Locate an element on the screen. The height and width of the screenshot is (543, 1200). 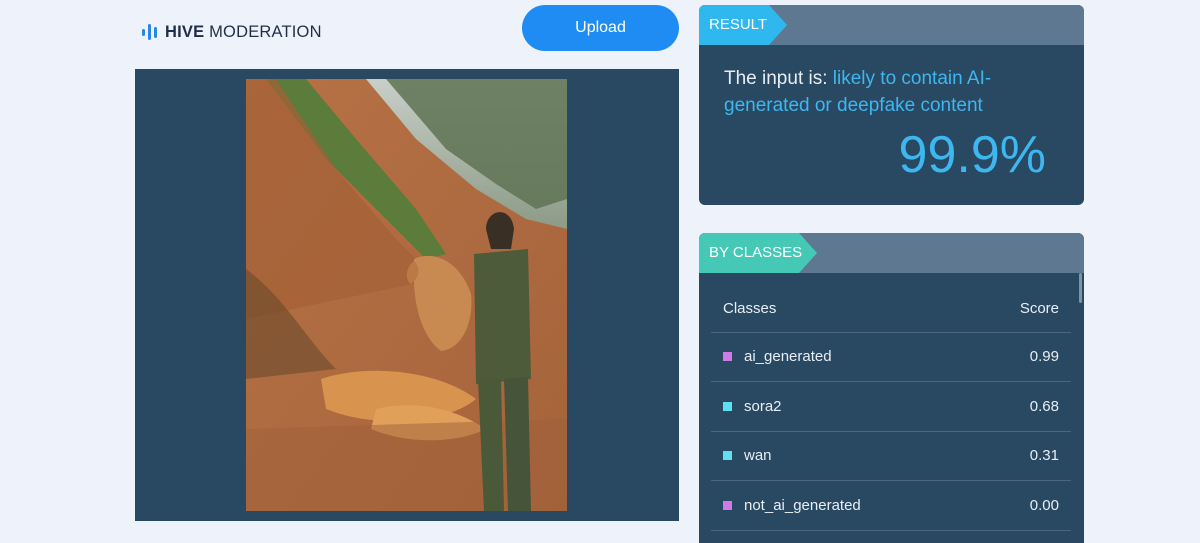
table-row: not_ai_generated 0.00 is located at coordinates (891, 506).